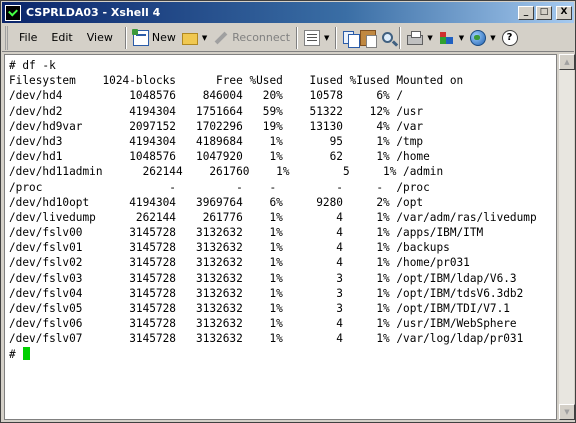 Image resolution: width=576 pixels, height=423 pixels. Describe the element at coordinates (288, 12) in the screenshot. I see `title-bar: CSPRLDA03 - Xshell 4 _ □ X` at that location.